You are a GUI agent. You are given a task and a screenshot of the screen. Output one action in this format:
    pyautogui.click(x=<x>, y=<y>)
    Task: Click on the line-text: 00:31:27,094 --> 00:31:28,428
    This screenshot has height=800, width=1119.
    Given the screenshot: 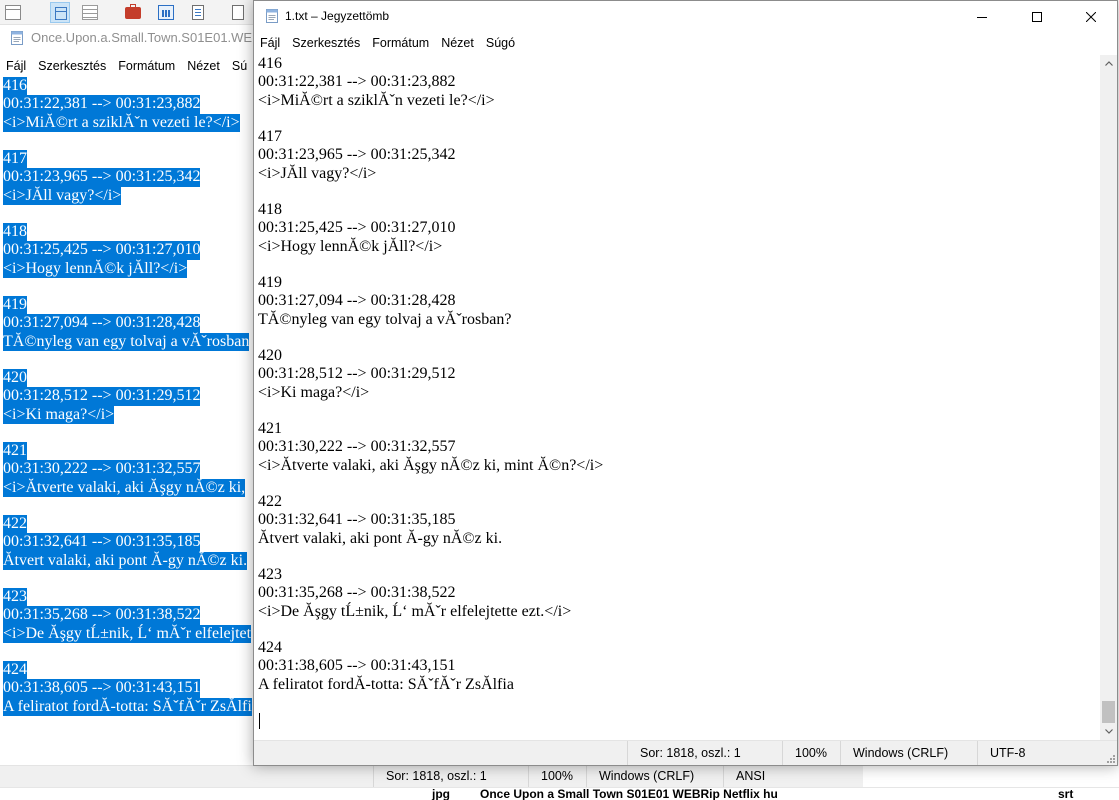 What is the action you would take?
    pyautogui.click(x=102, y=323)
    